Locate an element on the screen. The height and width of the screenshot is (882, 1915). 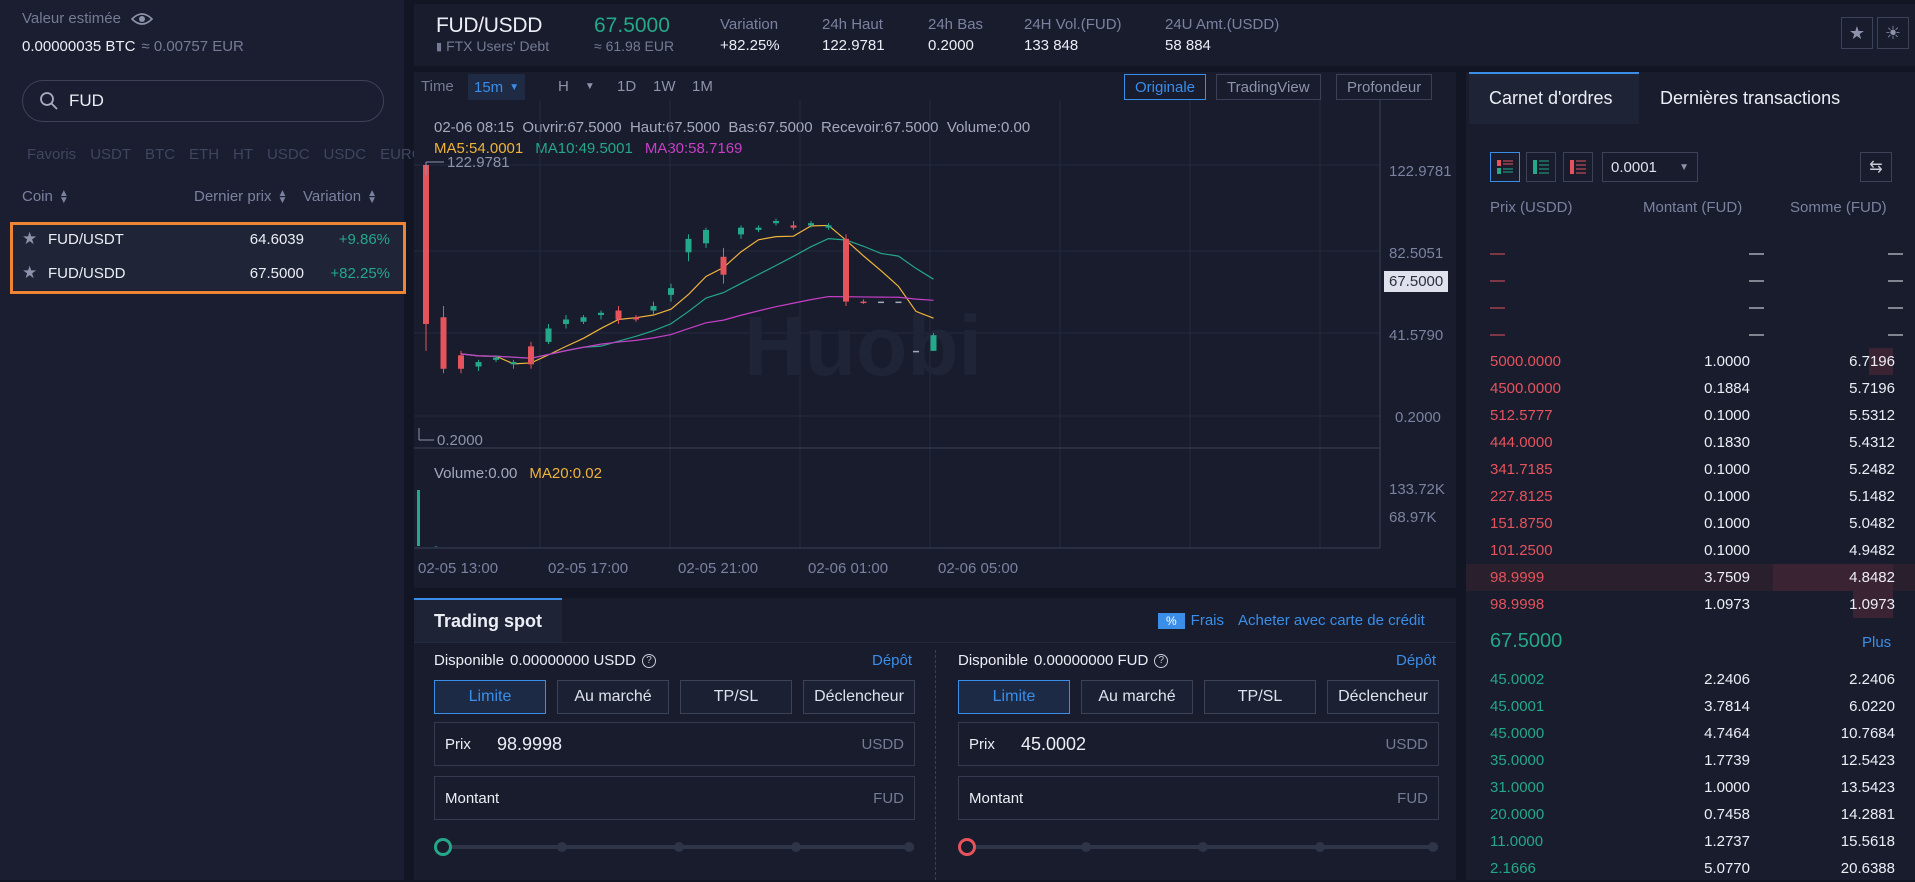
ask-row: 101.2500 0.1000 4.9482 is located at coordinates (1690, 550).